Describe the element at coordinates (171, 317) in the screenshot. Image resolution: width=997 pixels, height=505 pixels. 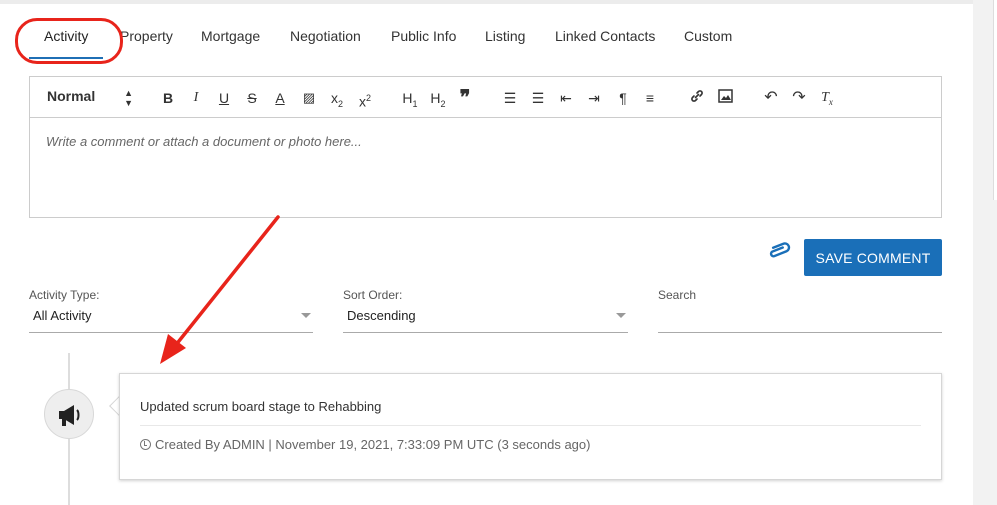
I see `activity-type-select: All Activity` at that location.